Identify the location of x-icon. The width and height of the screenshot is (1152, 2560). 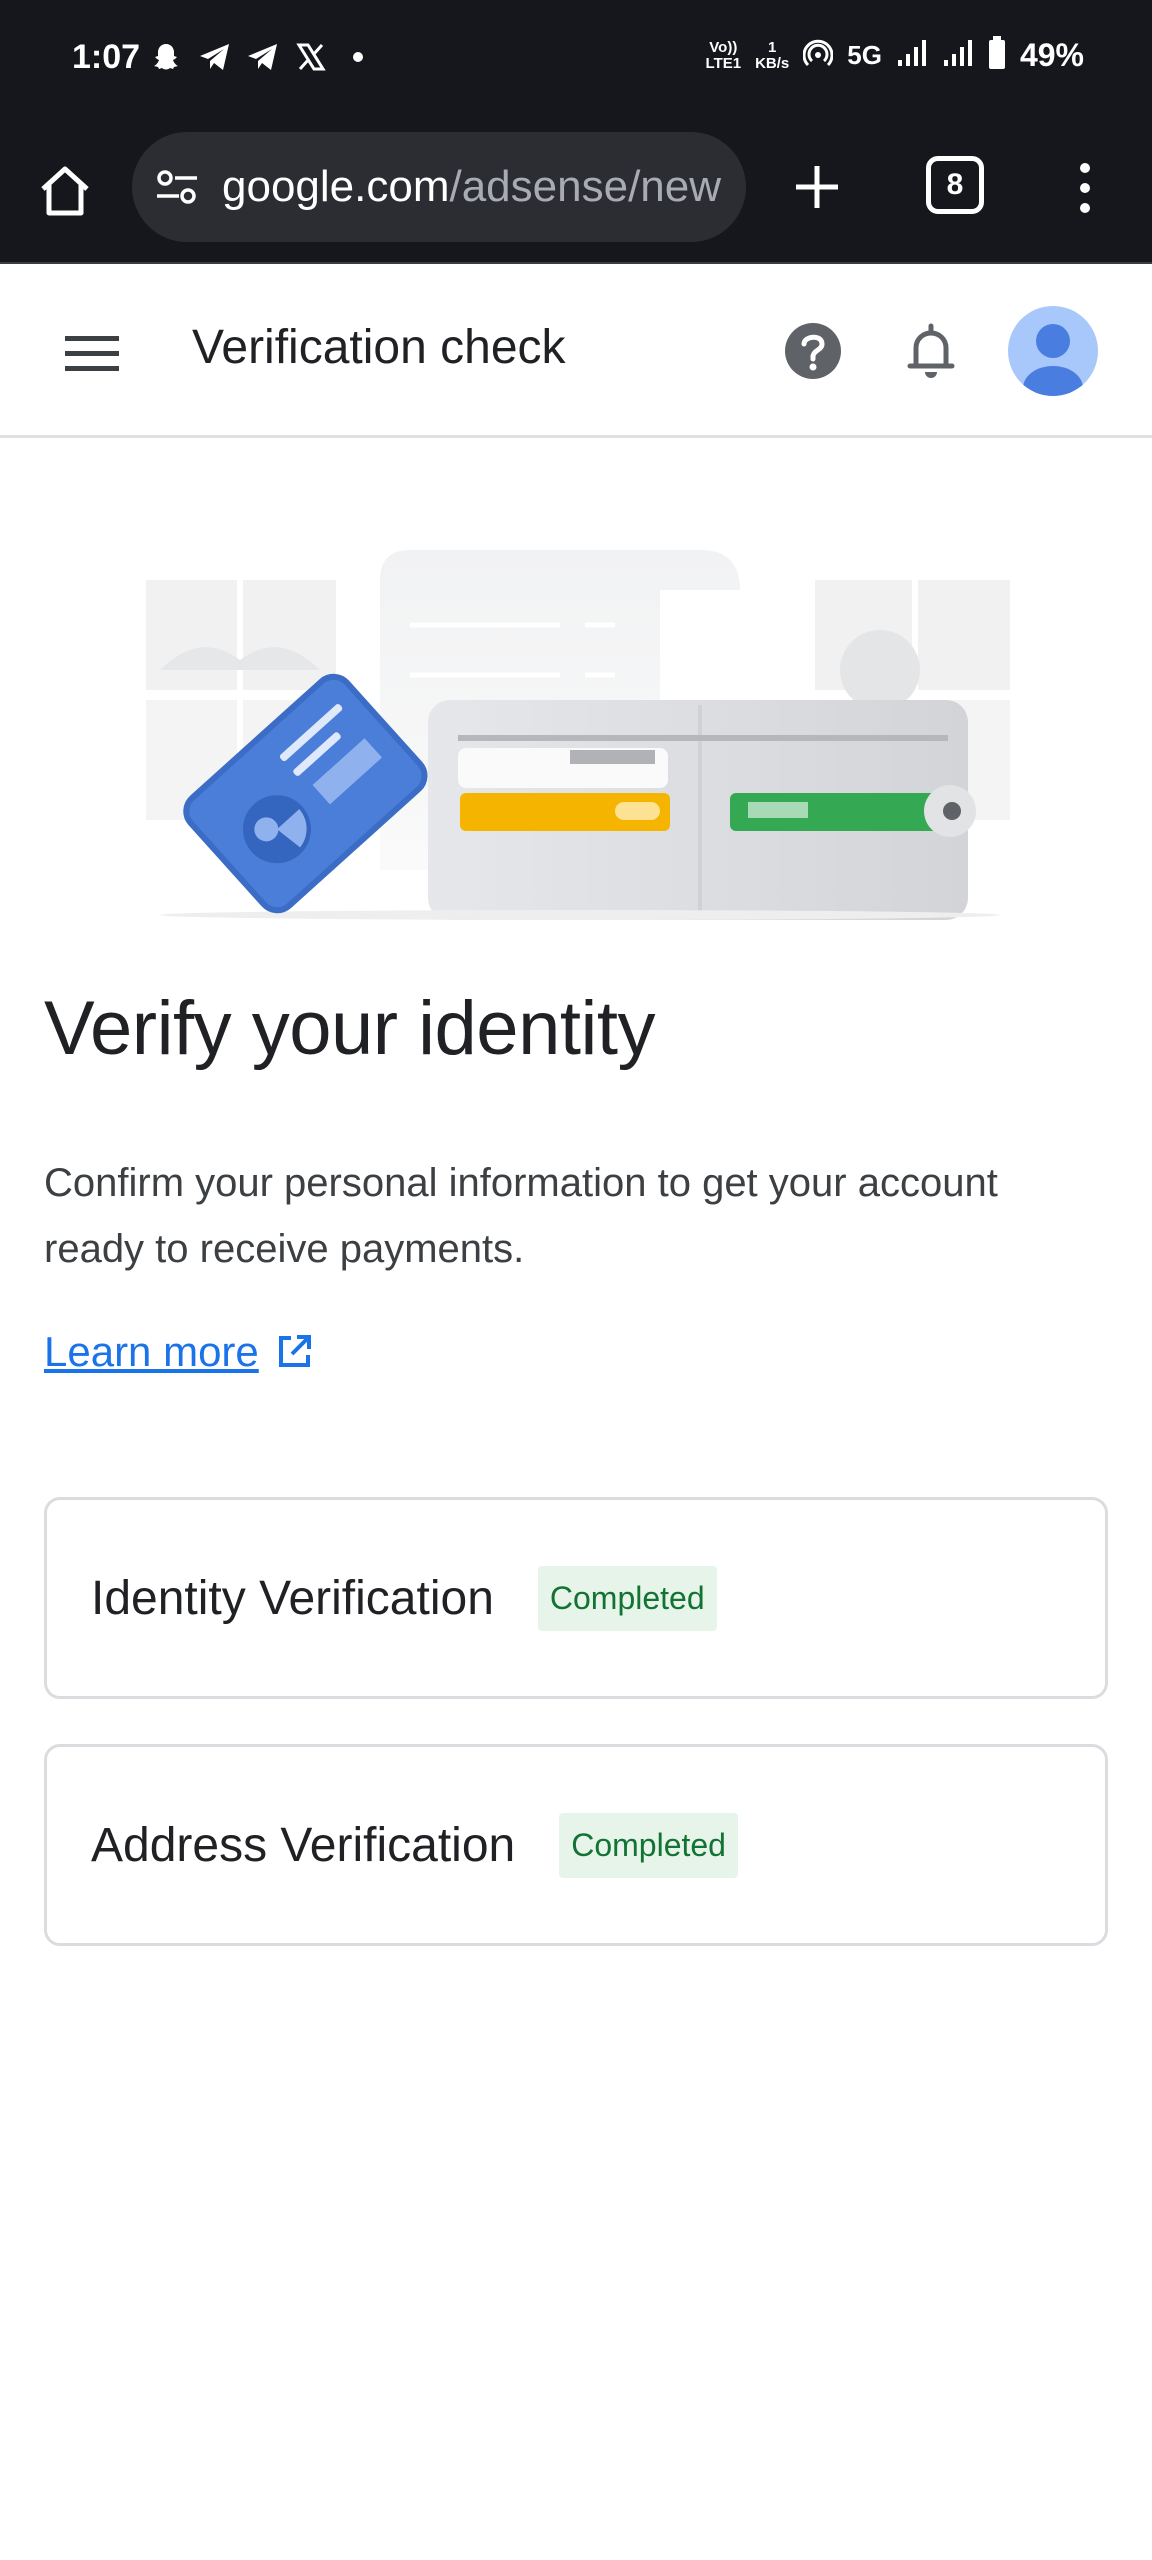
(311, 57).